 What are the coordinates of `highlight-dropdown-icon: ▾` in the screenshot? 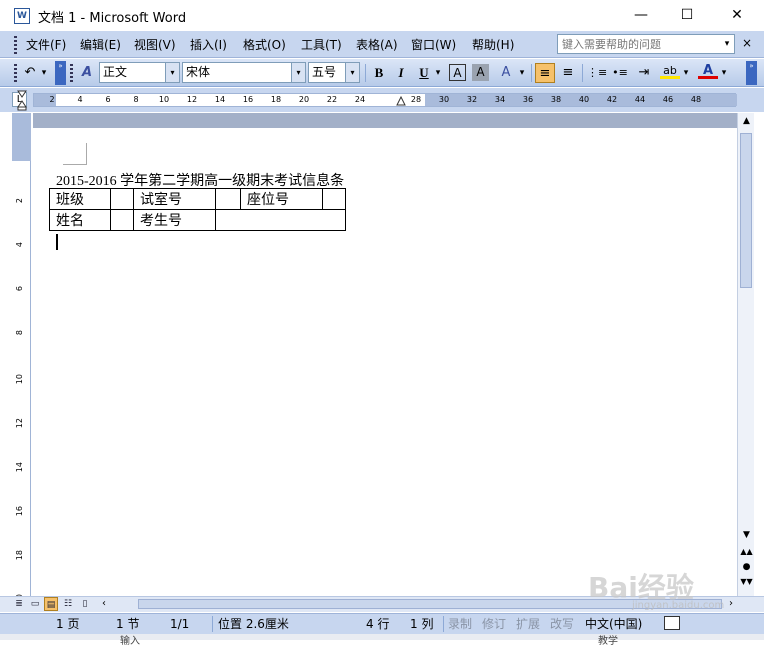 It's located at (686, 73).